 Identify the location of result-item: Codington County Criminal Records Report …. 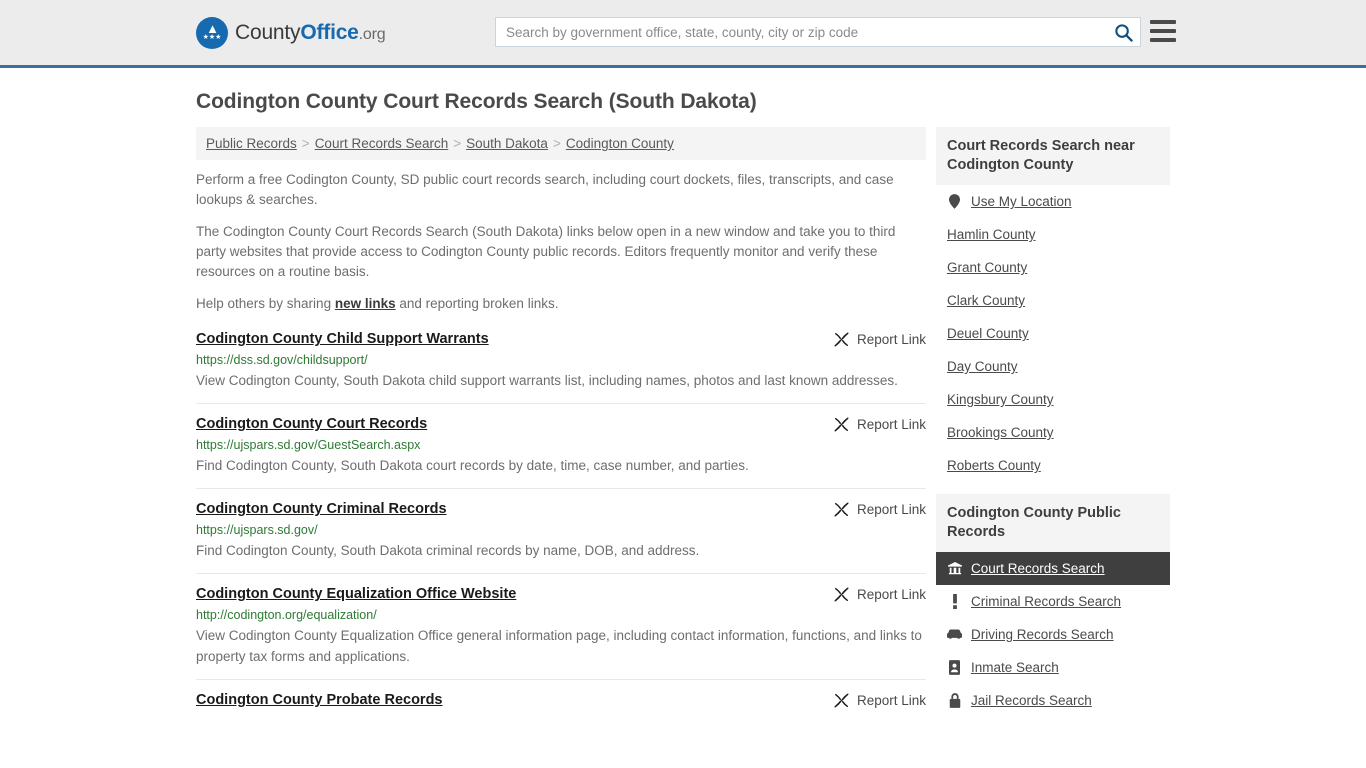
(561, 530).